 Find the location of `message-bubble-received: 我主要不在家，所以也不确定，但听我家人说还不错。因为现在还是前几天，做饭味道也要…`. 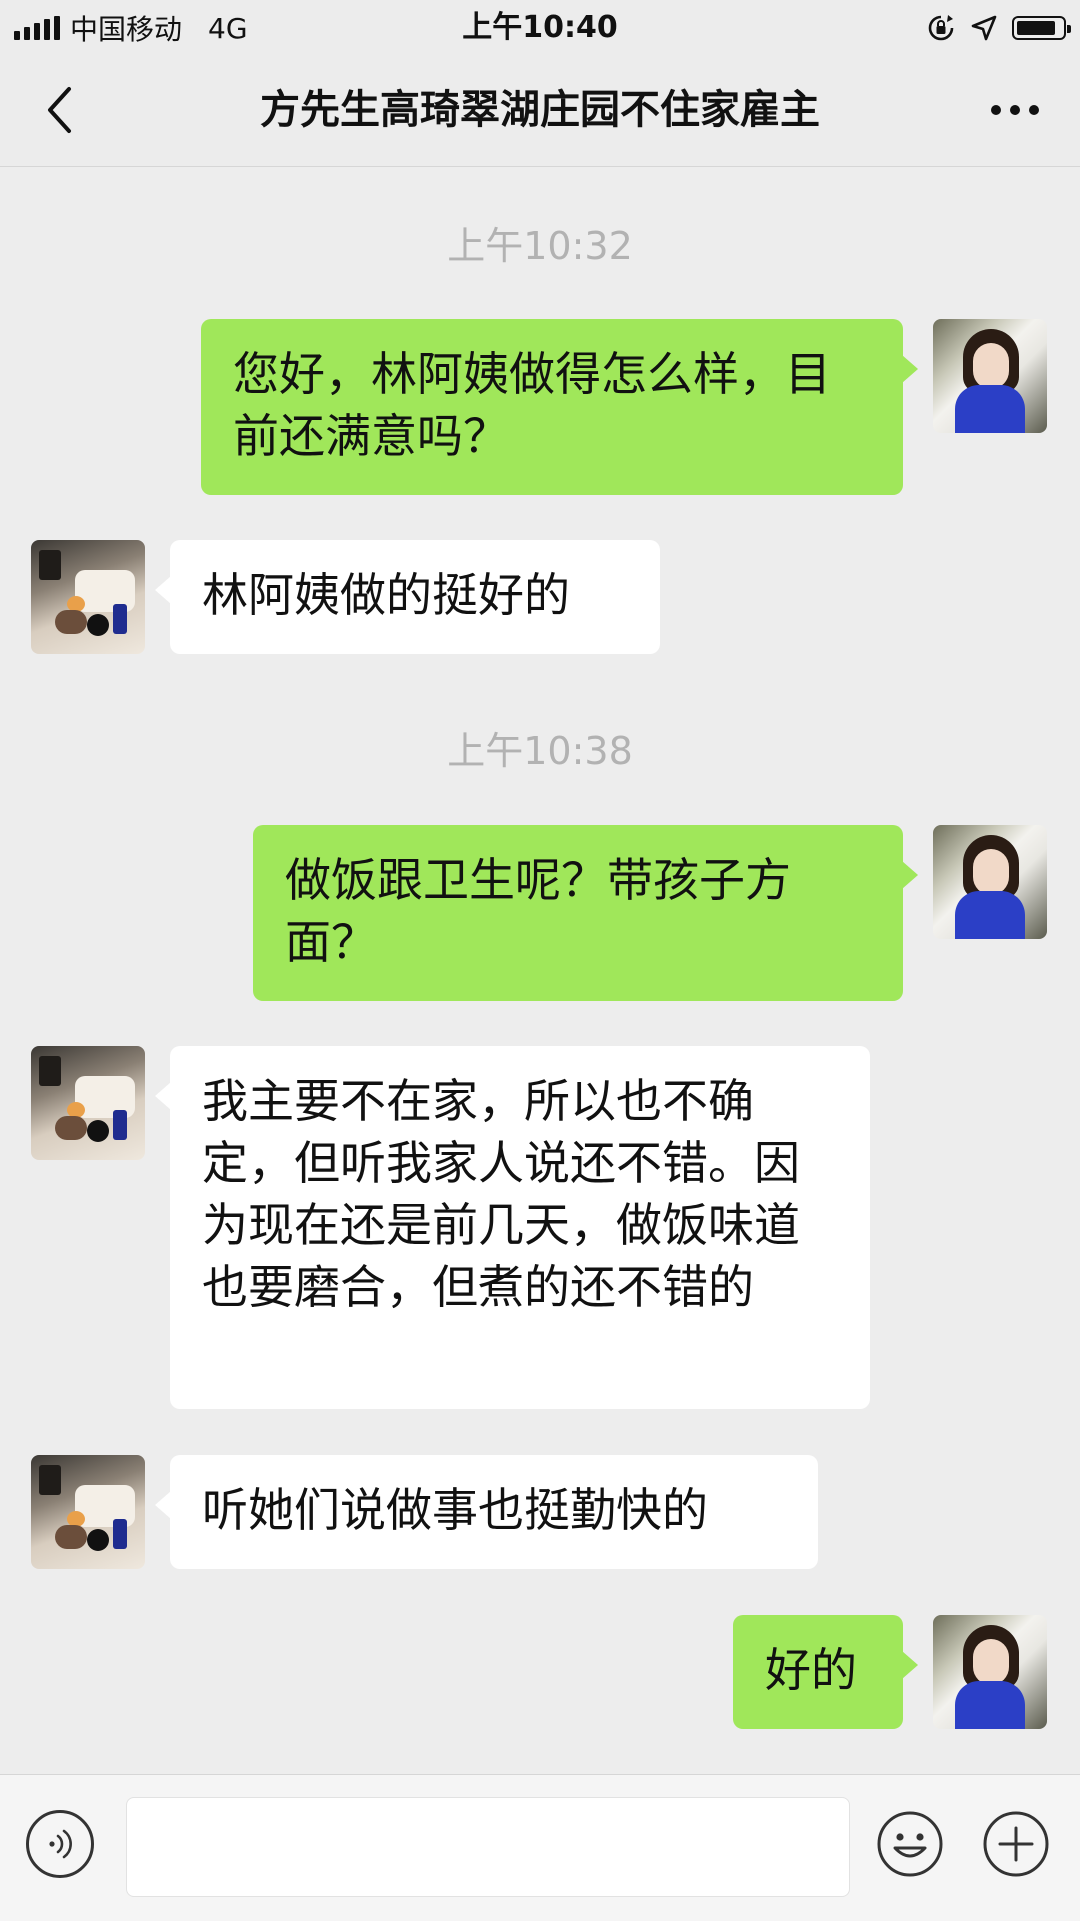

message-bubble-received: 我主要不在家，所以也不确定，但听我家人说还不错。因为现在还是前几天，做饭味道也要… is located at coordinates (512, 1227).